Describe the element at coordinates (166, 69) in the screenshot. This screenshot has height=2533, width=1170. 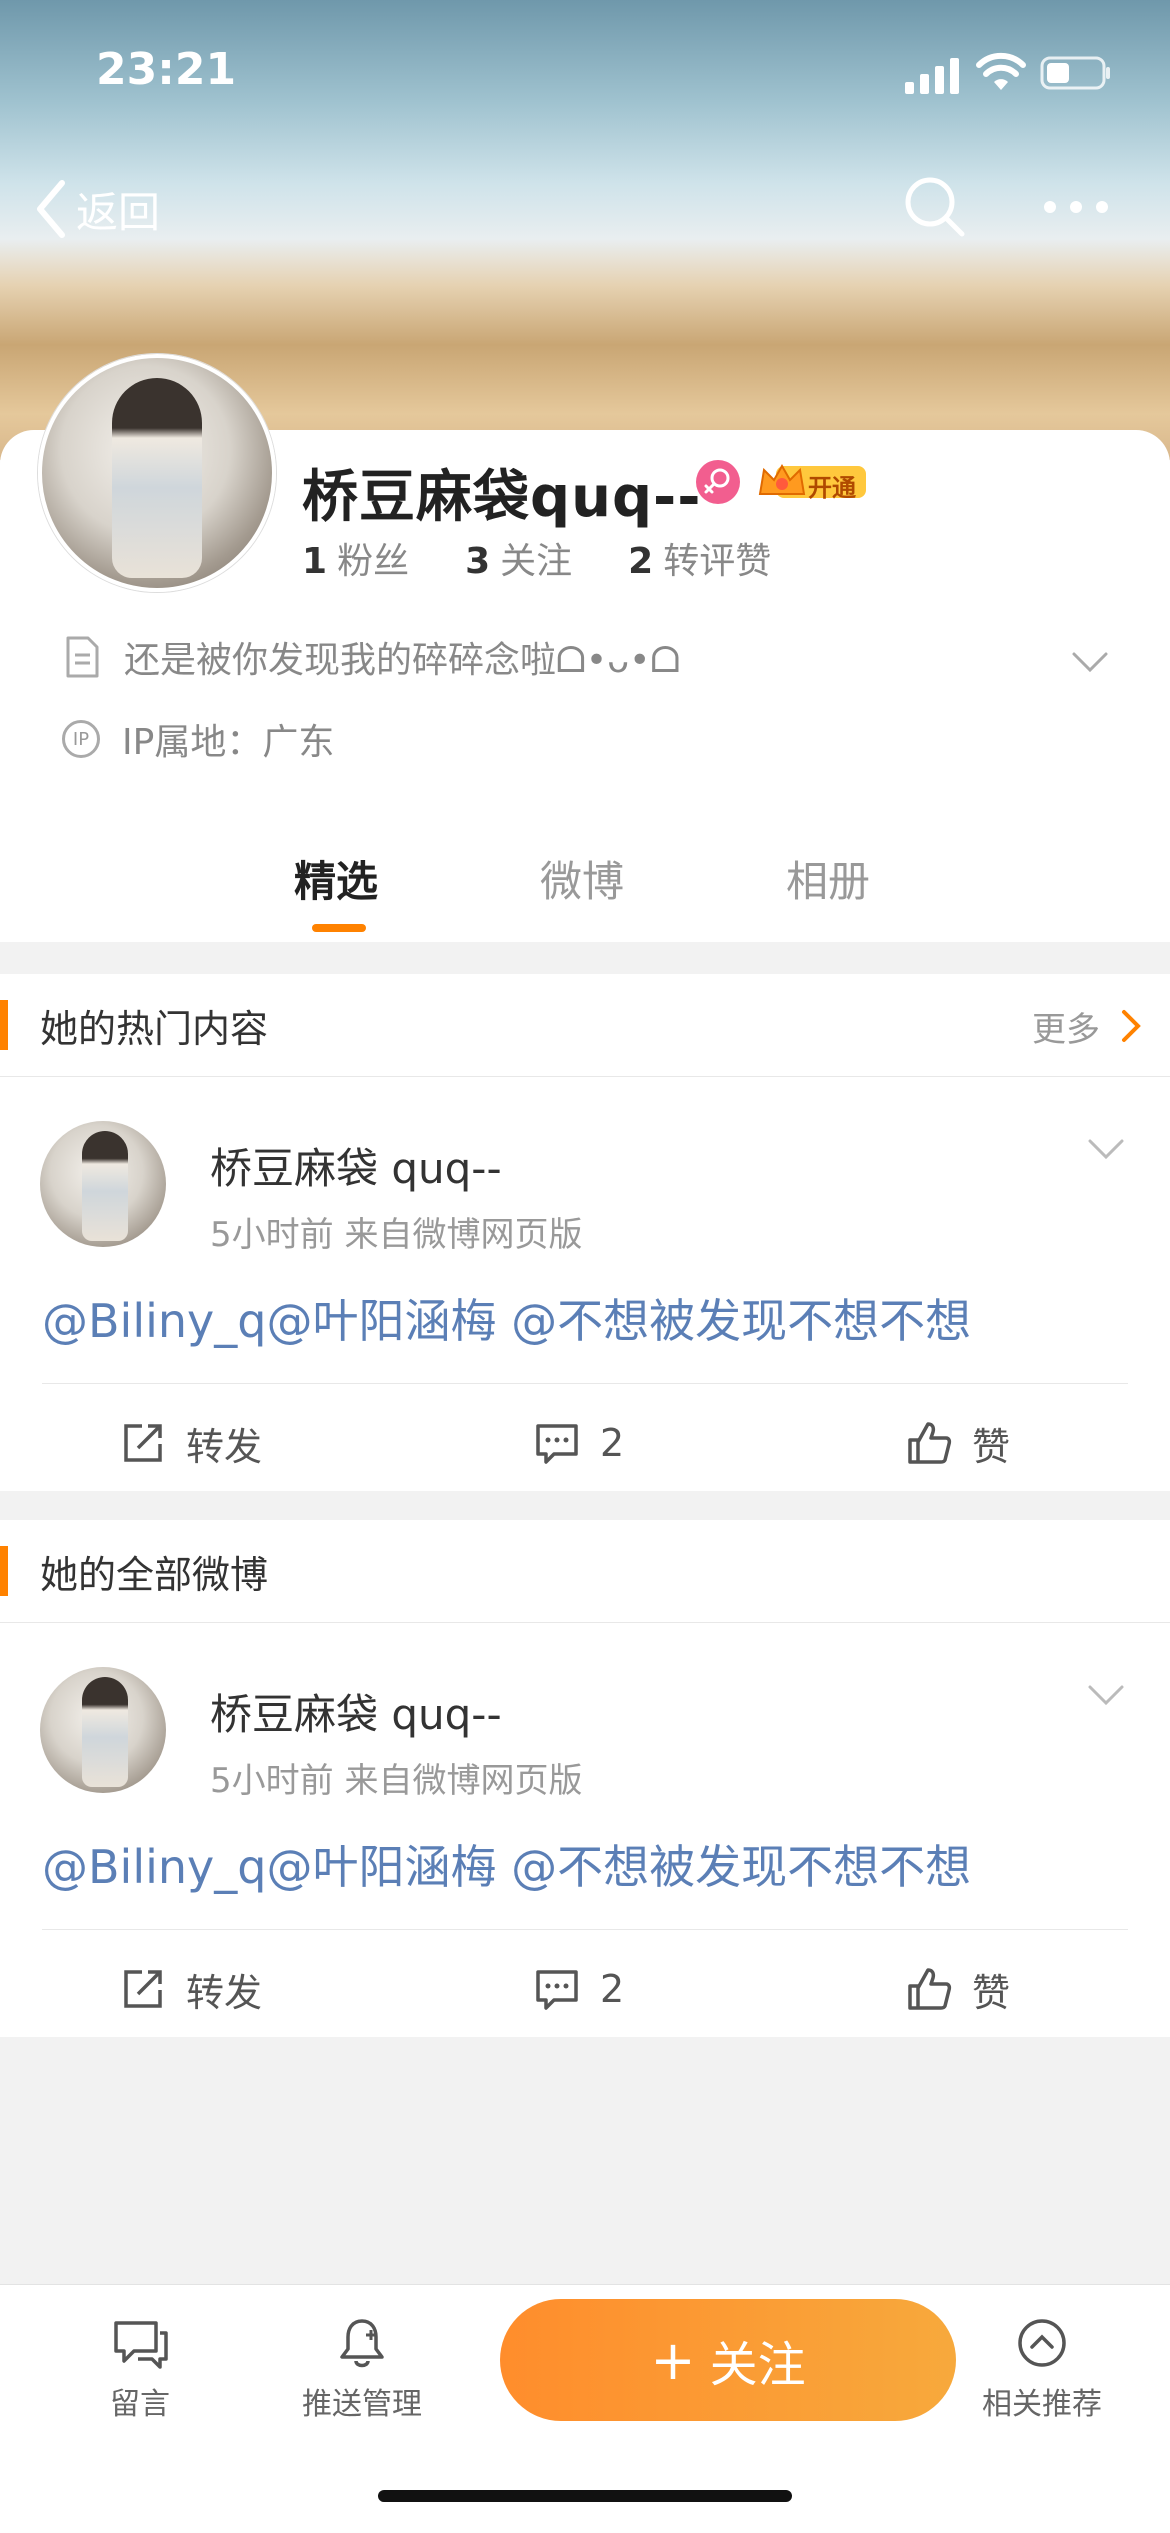
I see `status-time: 23:21` at that location.